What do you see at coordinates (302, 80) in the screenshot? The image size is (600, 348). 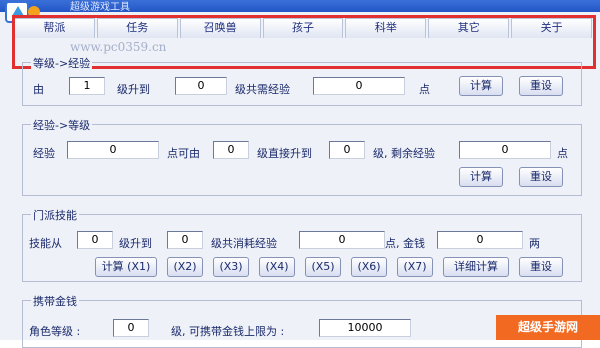 I see `level-to-exp-group: 等级->经验 由 1 级升到 0 级共需经验 0 点 计算 重设` at bounding box center [302, 80].